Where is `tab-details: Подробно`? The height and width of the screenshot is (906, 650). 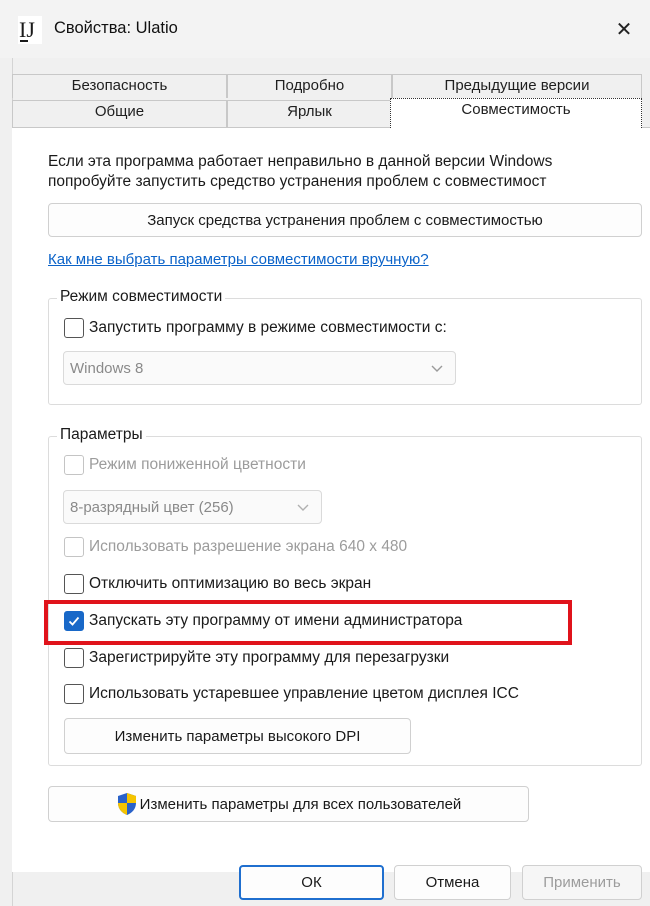 tab-details: Подробно is located at coordinates (309, 86).